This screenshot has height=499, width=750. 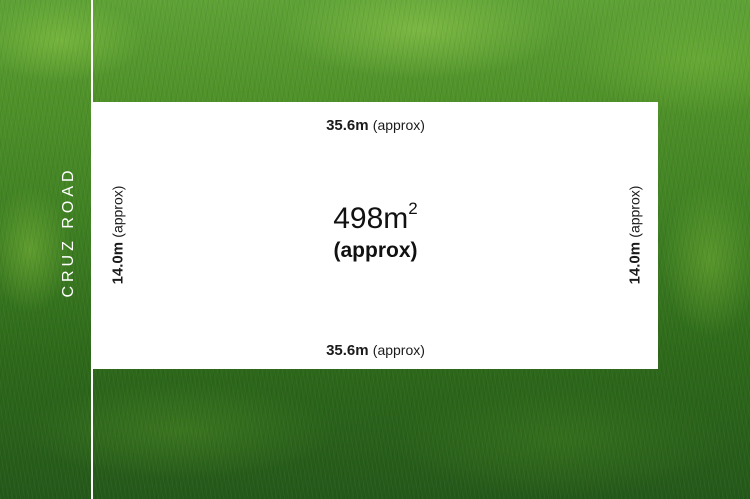 I want to click on left-dimension: 14.0m (approx), so click(x=118, y=235).